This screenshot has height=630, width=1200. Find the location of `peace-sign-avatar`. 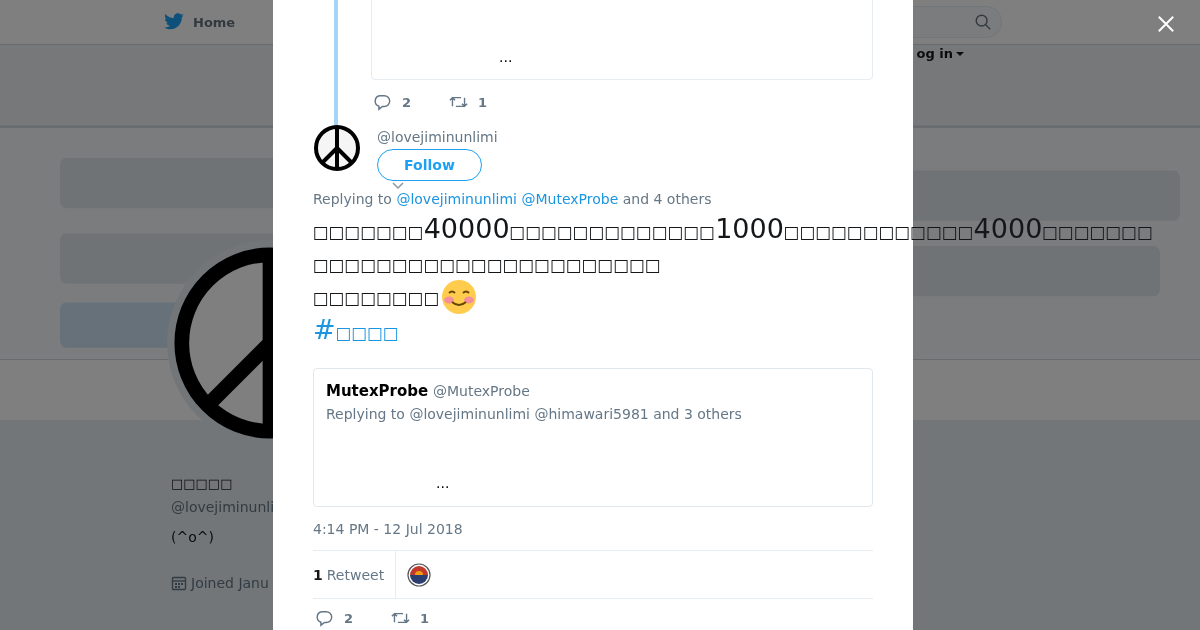

peace-sign-avatar is located at coordinates (337, 148).